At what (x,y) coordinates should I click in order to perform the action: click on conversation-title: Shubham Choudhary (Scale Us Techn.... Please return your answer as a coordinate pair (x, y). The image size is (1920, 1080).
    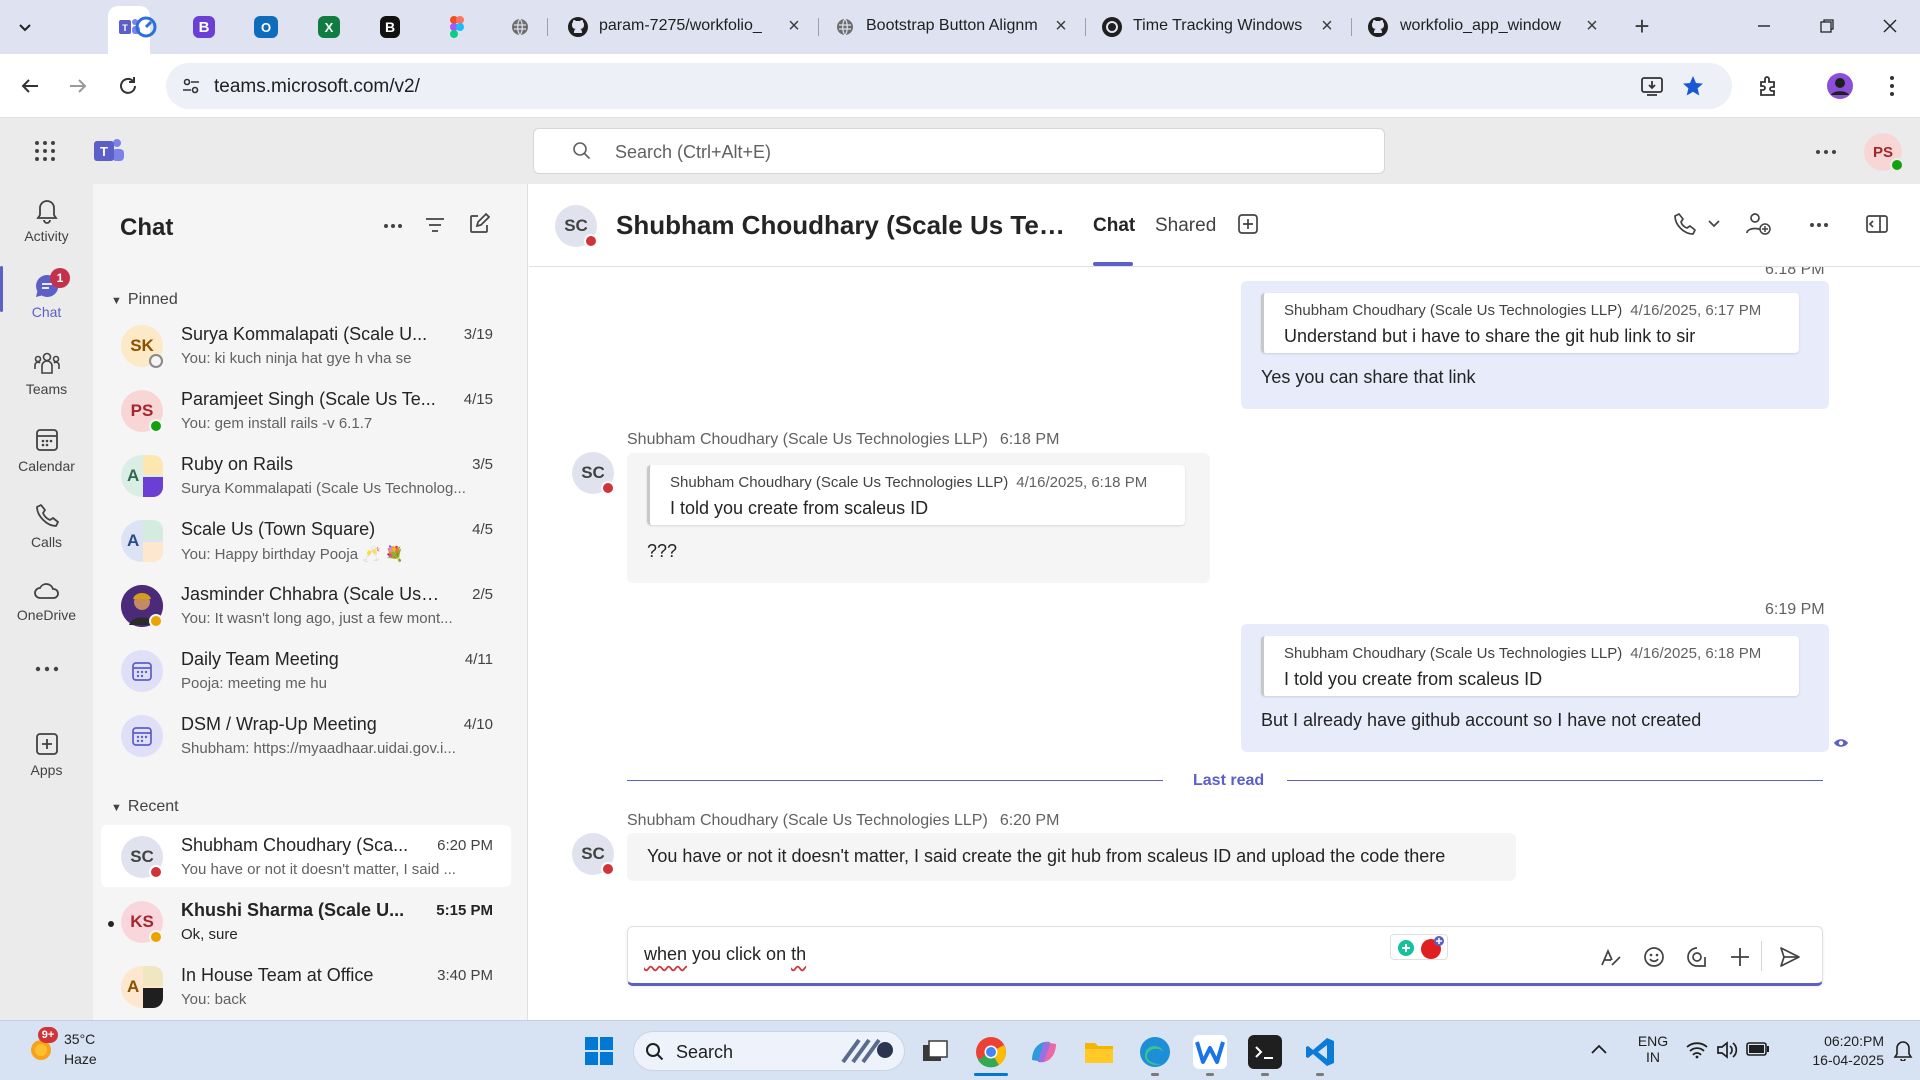
    Looking at the image, I should click on (846, 225).